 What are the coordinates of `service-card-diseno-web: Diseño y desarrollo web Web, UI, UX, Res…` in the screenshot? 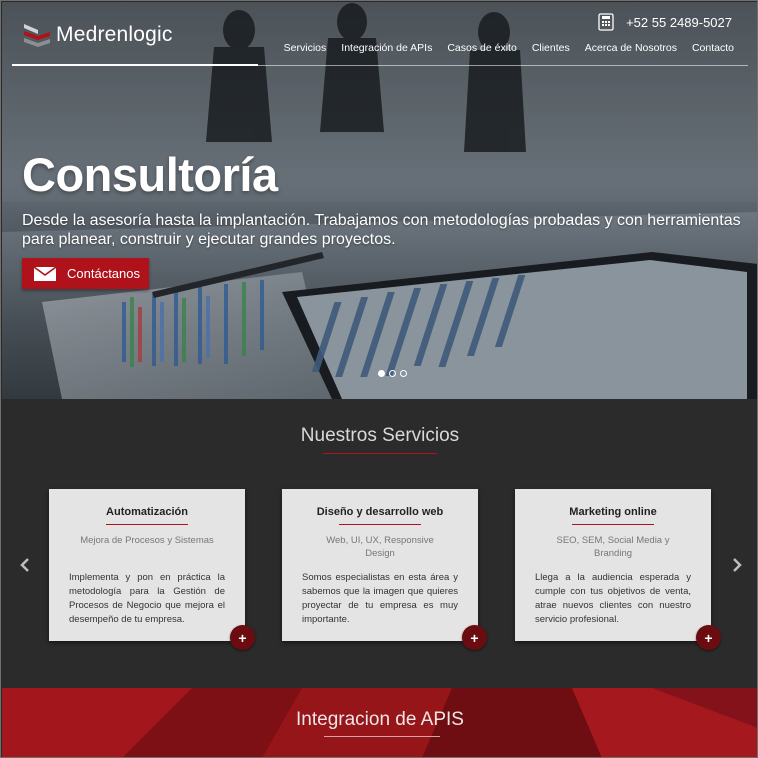 It's located at (380, 565).